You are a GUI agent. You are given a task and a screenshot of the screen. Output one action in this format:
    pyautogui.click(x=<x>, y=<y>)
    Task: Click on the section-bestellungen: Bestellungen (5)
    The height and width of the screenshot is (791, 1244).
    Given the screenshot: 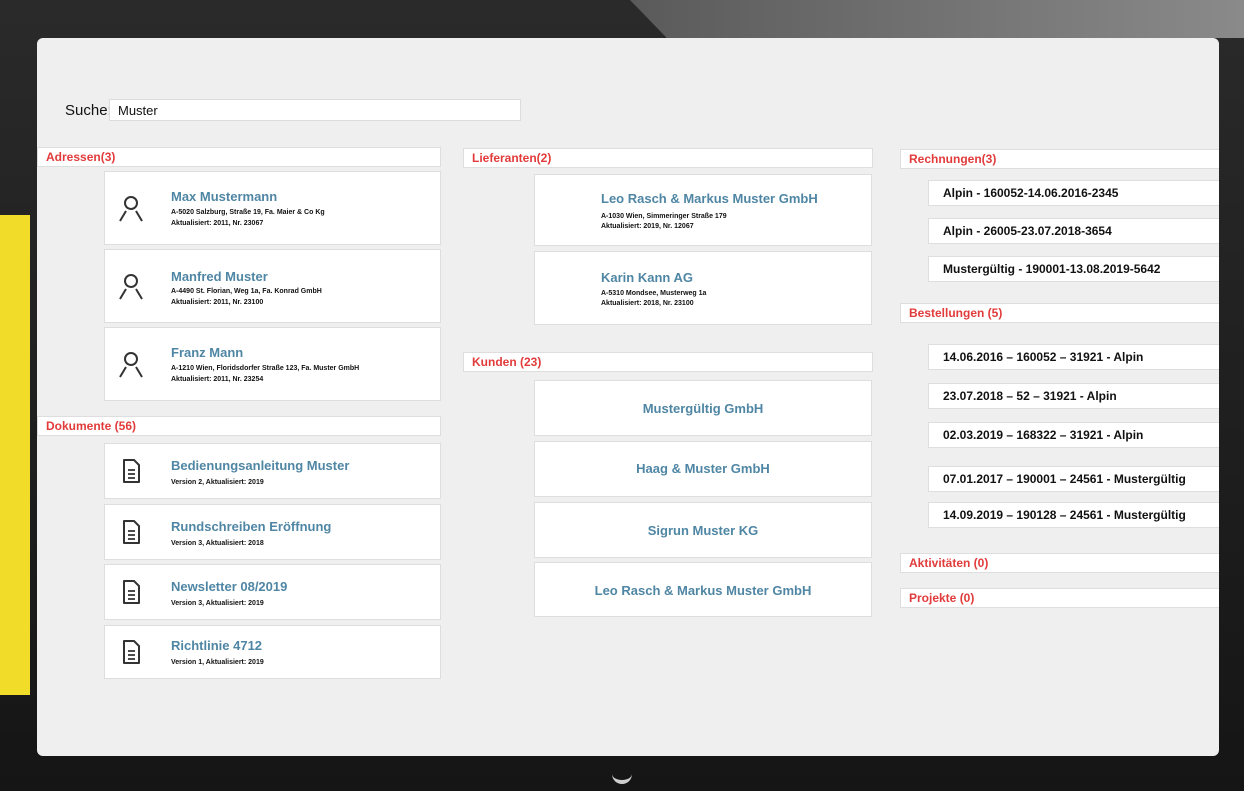 What is the action you would take?
    pyautogui.click(x=1059, y=313)
    